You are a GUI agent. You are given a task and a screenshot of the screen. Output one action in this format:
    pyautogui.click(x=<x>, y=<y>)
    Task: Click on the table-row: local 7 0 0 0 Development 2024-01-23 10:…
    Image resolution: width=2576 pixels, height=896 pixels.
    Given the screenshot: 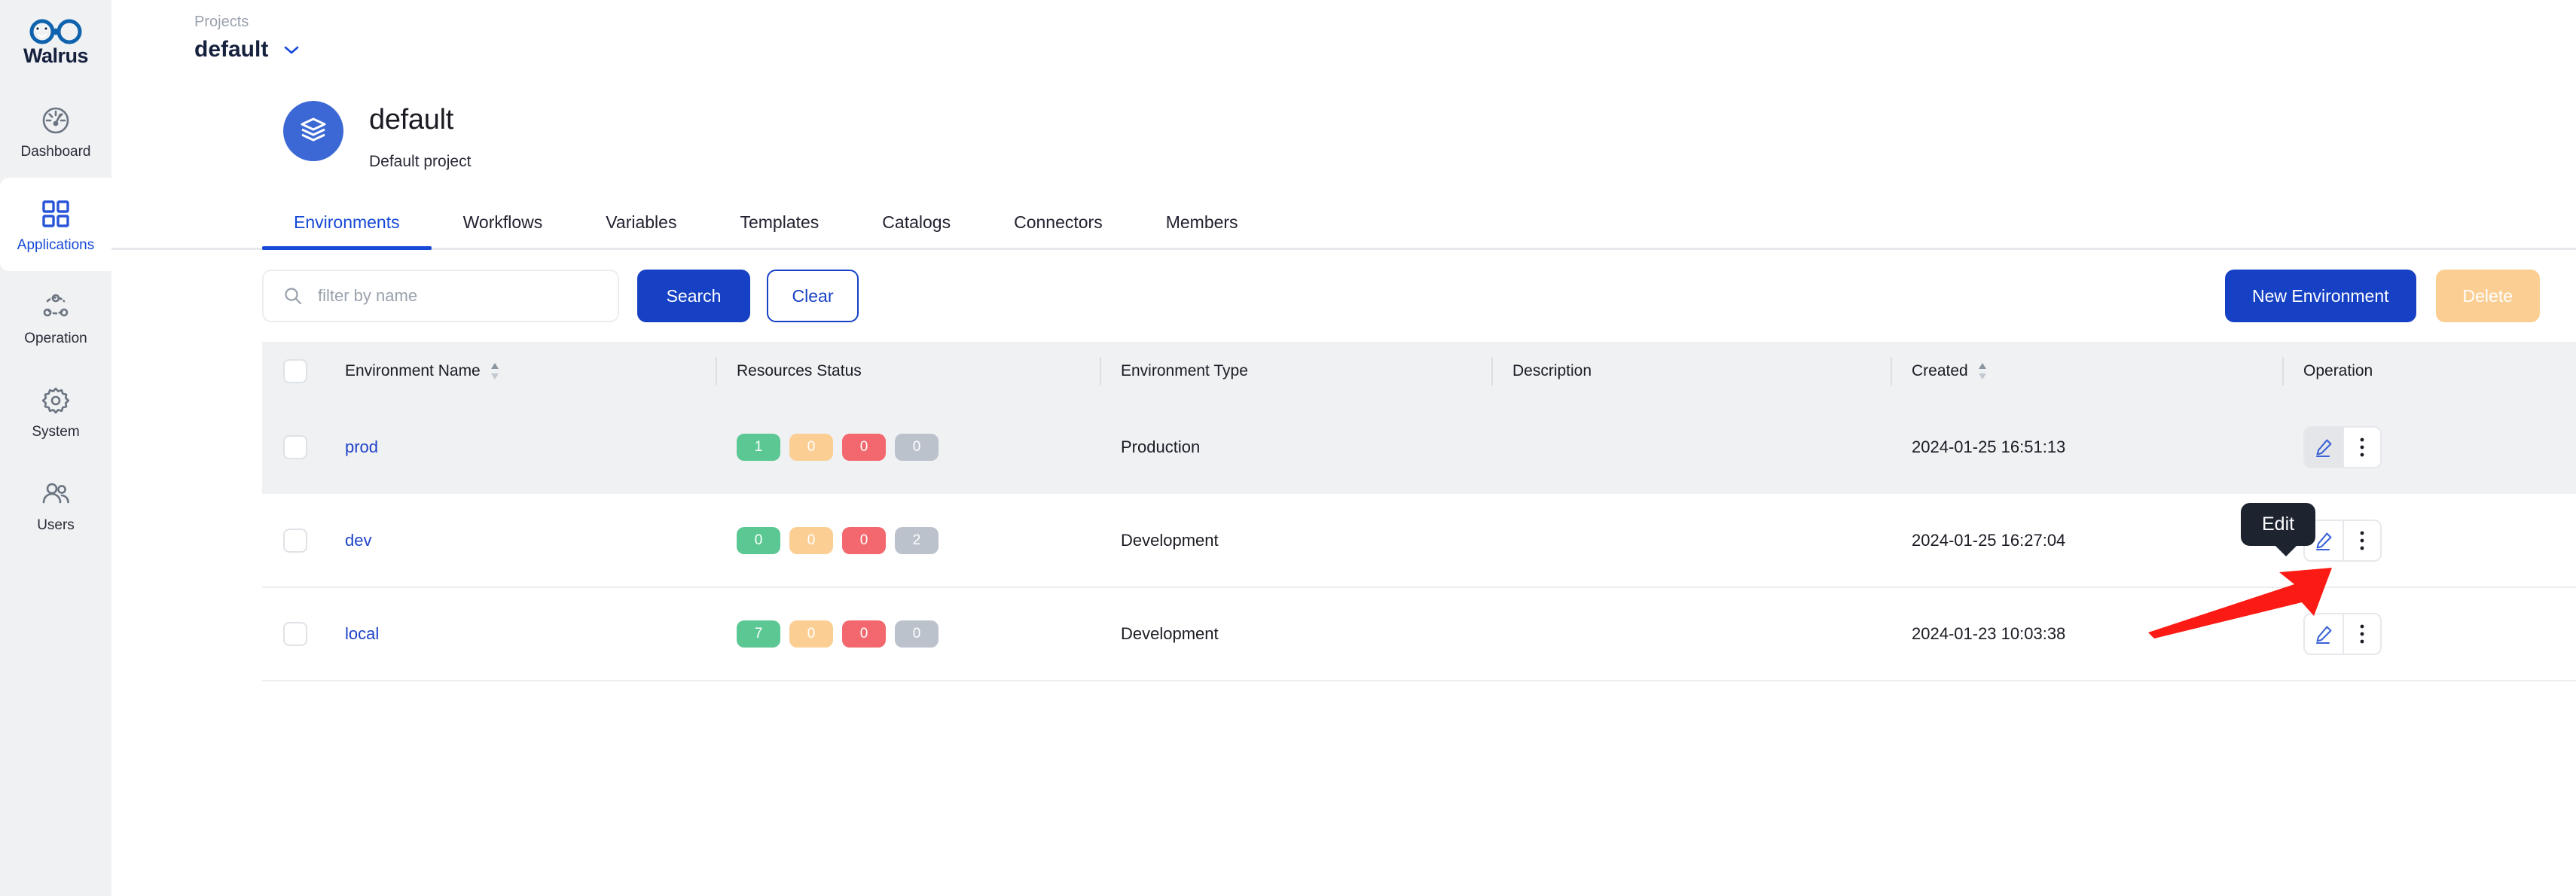 What is the action you would take?
    pyautogui.click(x=1419, y=634)
    